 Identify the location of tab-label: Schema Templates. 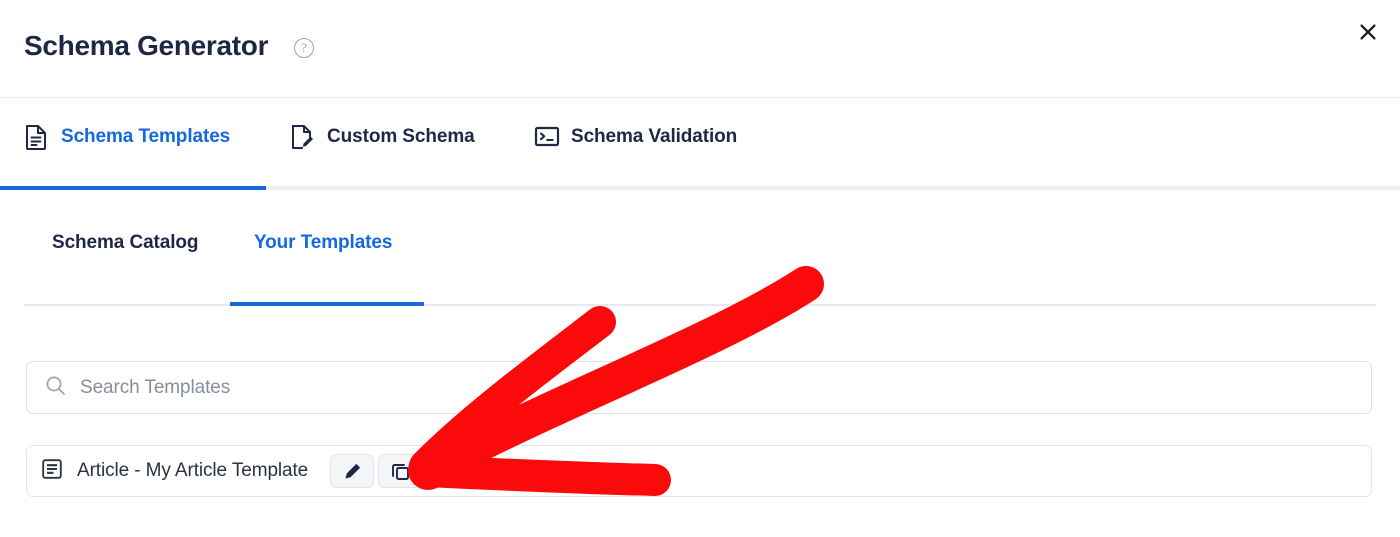
(146, 136).